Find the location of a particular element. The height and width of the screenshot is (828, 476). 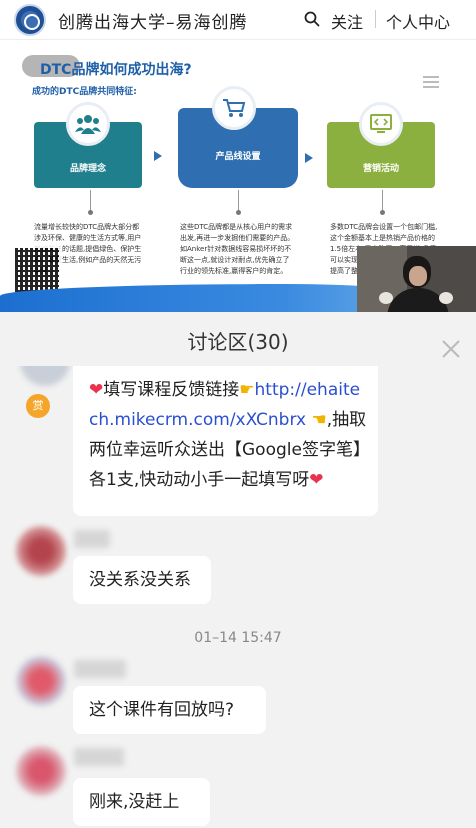

chat-message: 刚来,没赶上 is located at coordinates (141, 802).